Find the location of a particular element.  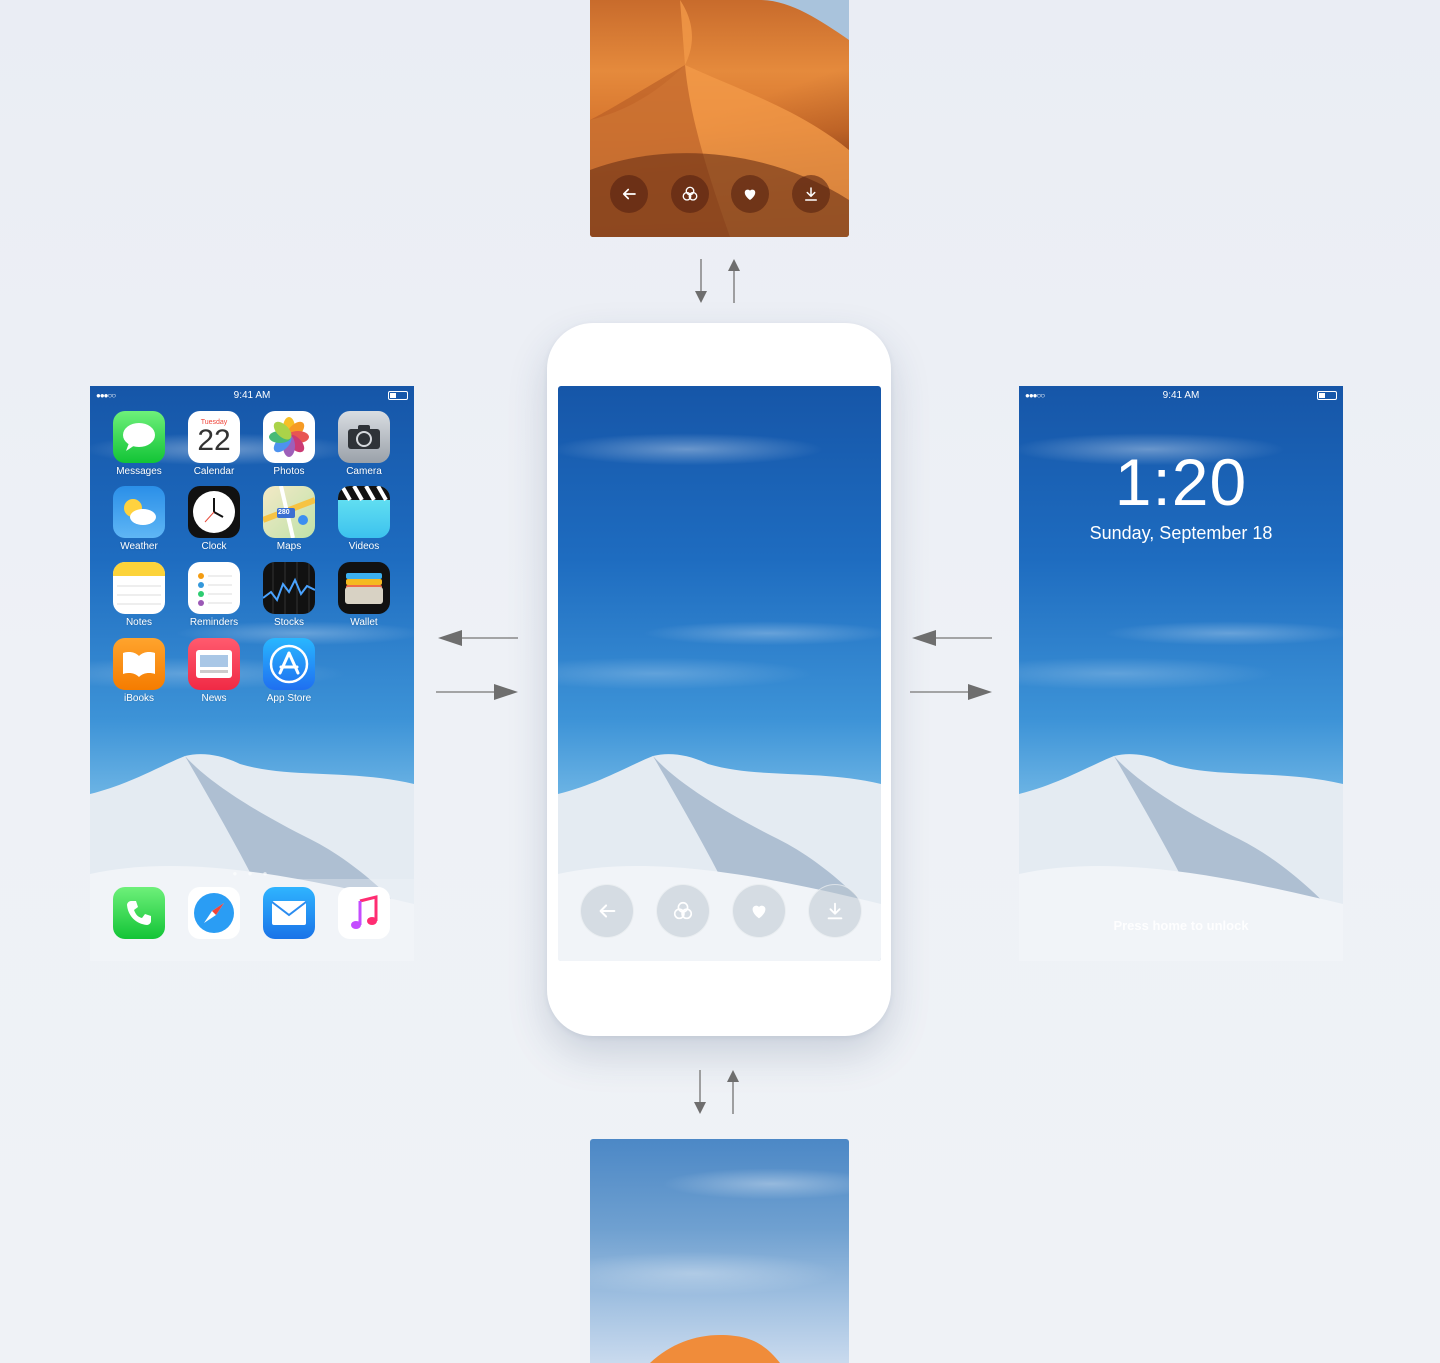

messages-icon is located at coordinates (139, 437).